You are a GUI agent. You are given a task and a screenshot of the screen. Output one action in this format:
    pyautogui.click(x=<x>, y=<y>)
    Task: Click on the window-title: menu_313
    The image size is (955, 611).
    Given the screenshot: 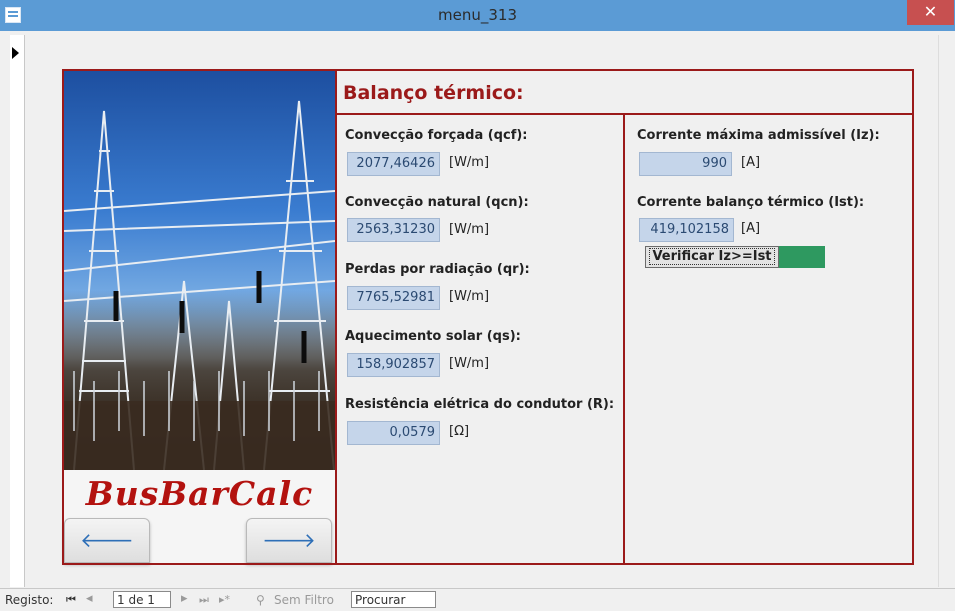 What is the action you would take?
    pyautogui.click(x=477, y=15)
    